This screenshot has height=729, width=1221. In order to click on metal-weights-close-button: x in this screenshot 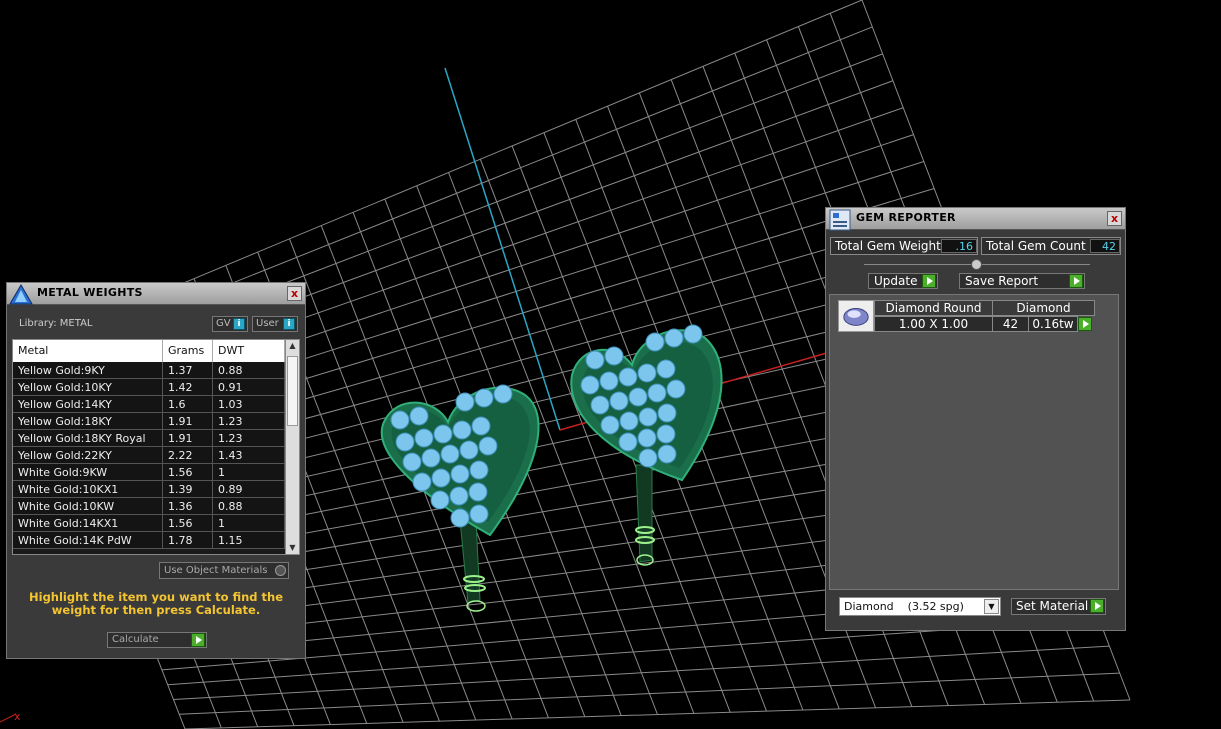, I will do `click(294, 293)`.